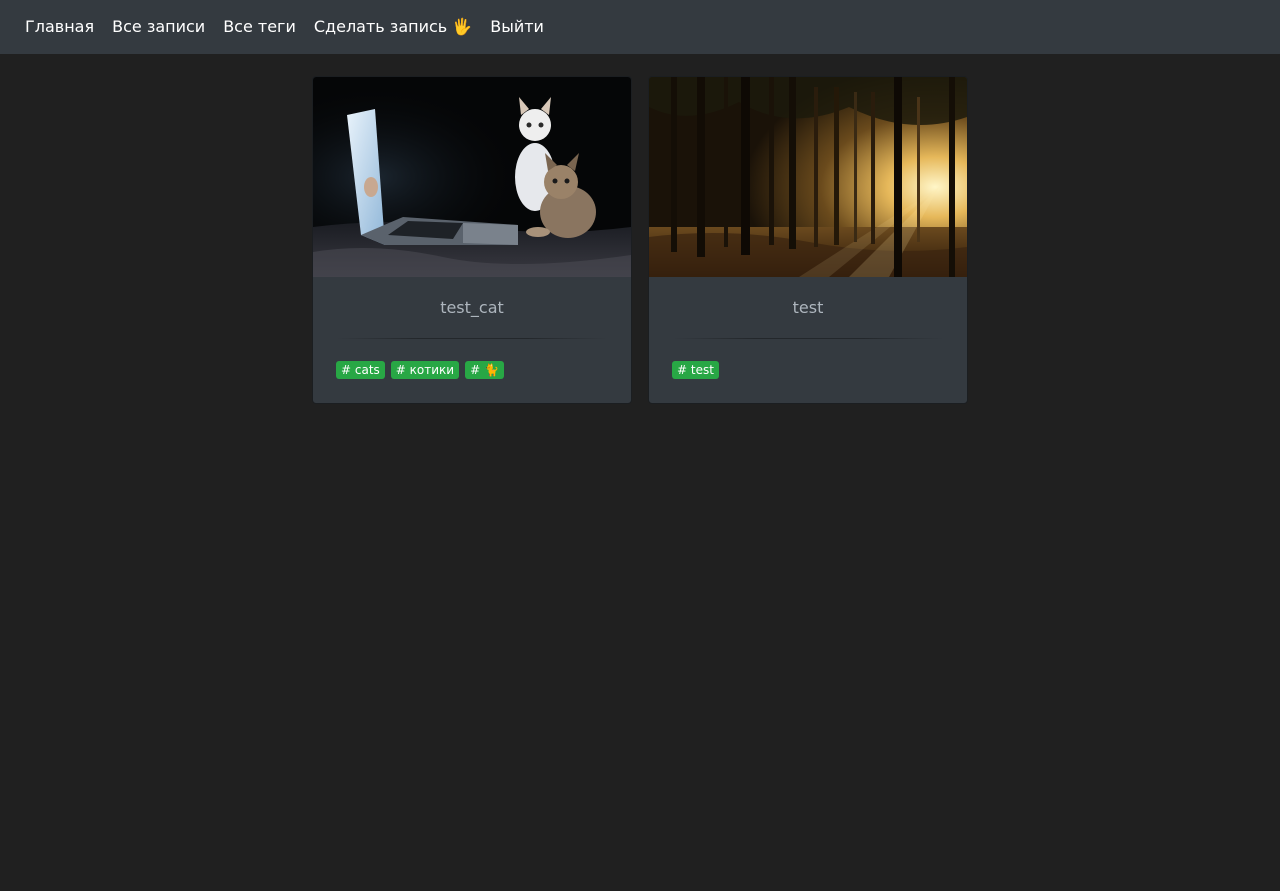 Image resolution: width=1280 pixels, height=891 pixels. What do you see at coordinates (393, 27) in the screenshot?
I see `nav-link-create-post: Сделать запись 🖐` at bounding box center [393, 27].